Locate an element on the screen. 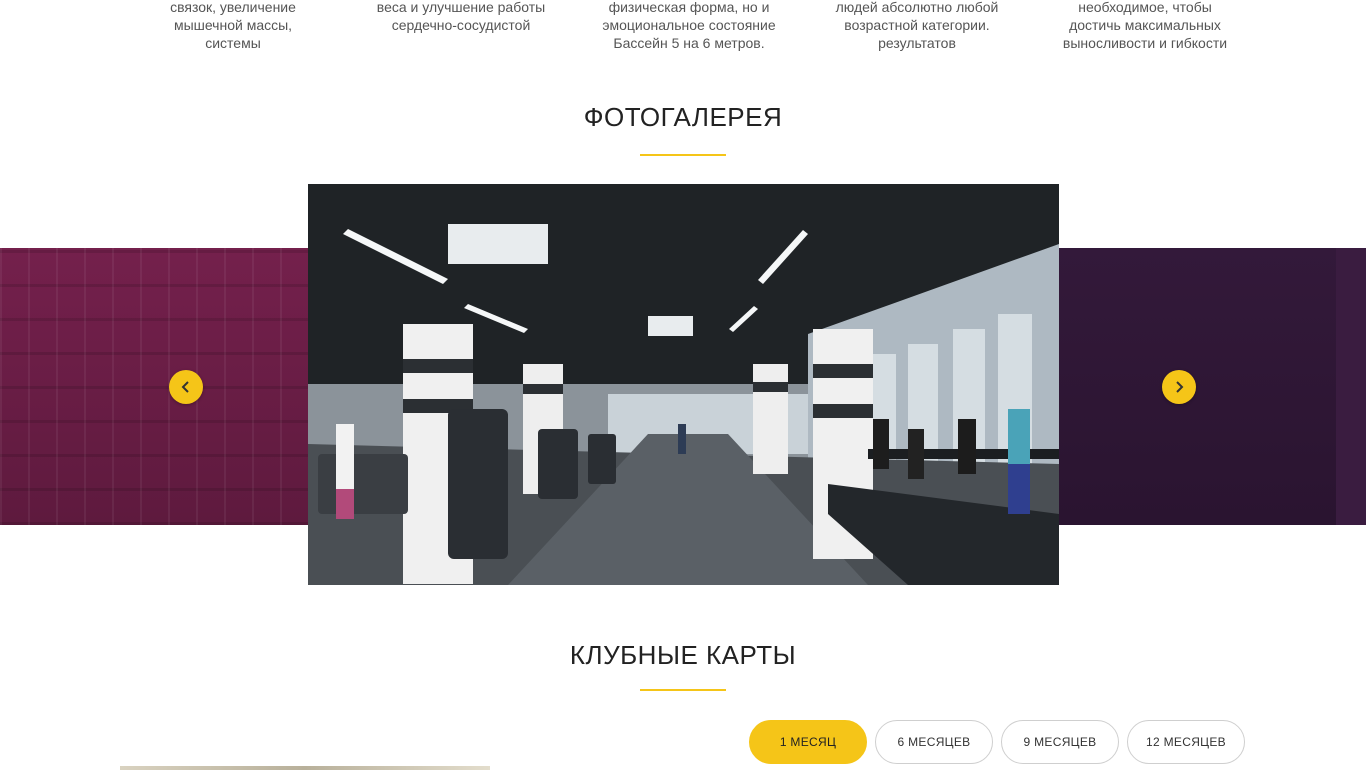 This screenshot has width=1366, height=770. chevron-right-icon is located at coordinates (1180, 387).